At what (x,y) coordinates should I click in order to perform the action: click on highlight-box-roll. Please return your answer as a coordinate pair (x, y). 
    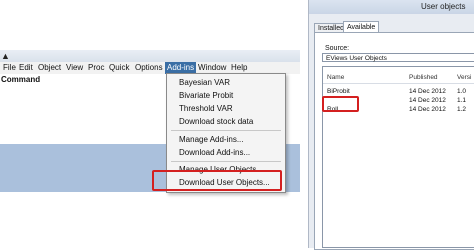
    Looking at the image, I should click on (340, 104).